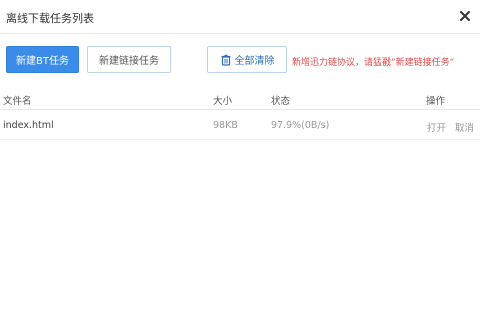 The image size is (480, 320). Describe the element at coordinates (223, 101) in the screenshot. I see `header-size: 大小` at that location.